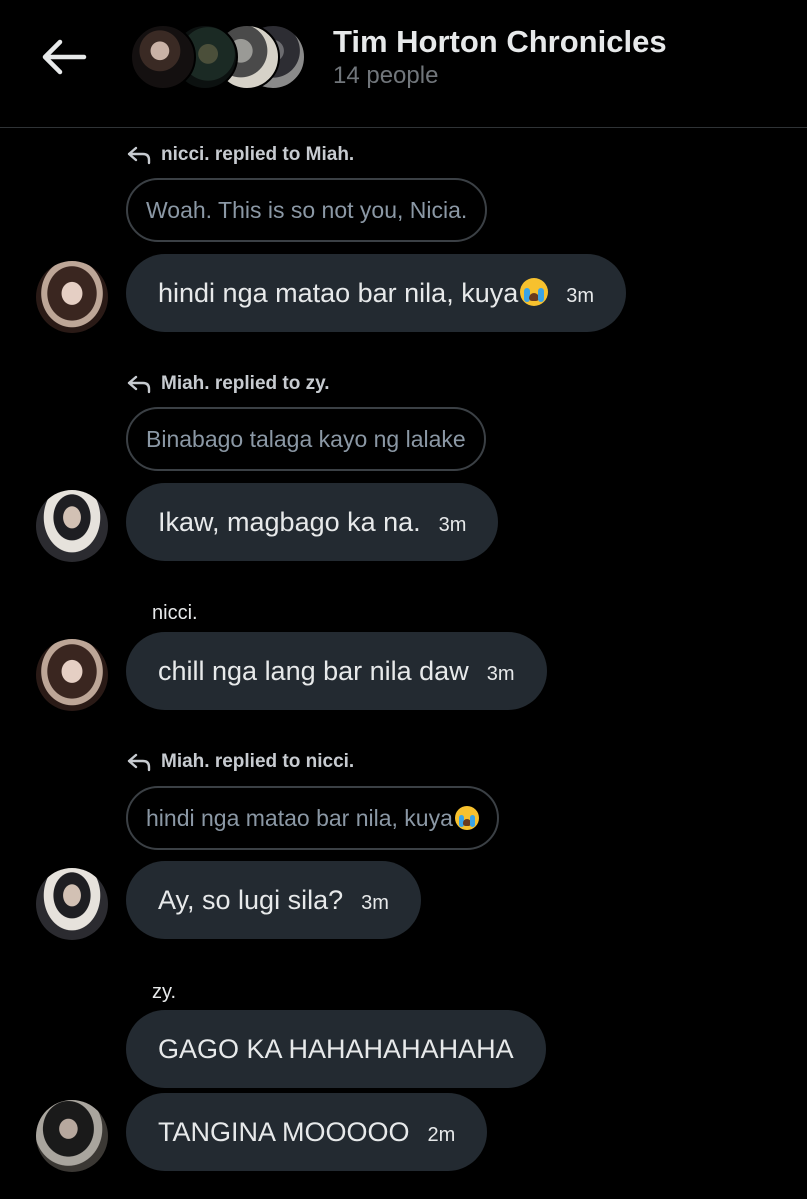 This screenshot has width=807, height=1199. I want to click on message-text: chill nga lang bar nila daw, so click(313, 670).